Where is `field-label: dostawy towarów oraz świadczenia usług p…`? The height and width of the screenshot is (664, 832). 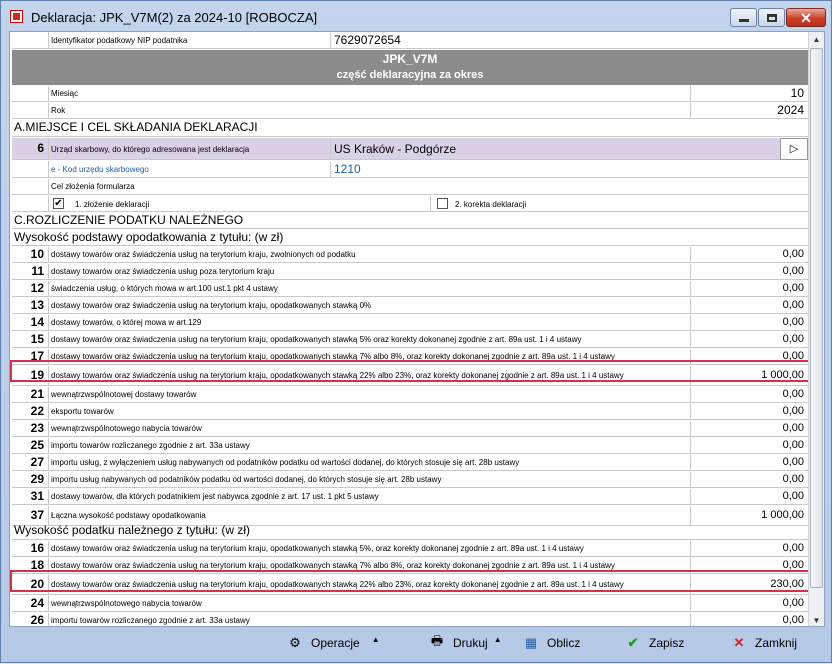 field-label: dostawy towarów oraz świadczenia usług p… is located at coordinates (161, 271).